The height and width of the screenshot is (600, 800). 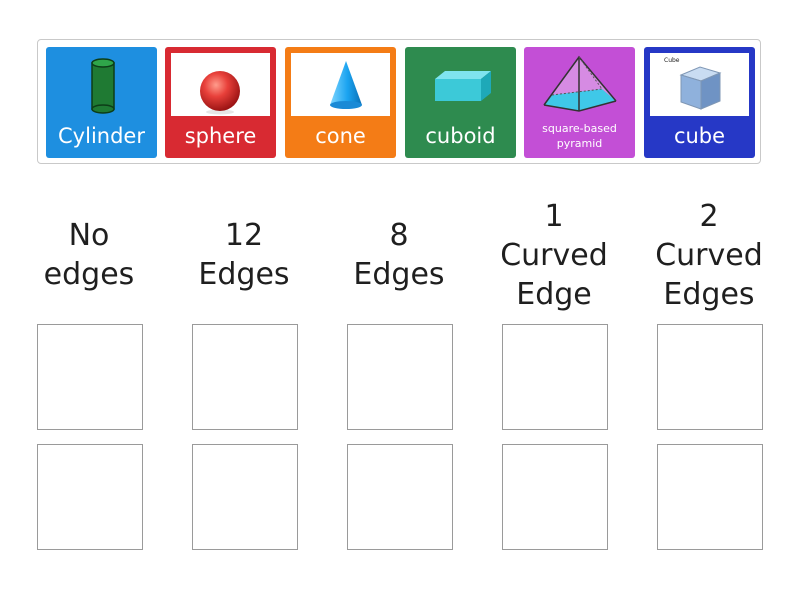 I want to click on card-label: Cylinder, so click(x=101, y=136).